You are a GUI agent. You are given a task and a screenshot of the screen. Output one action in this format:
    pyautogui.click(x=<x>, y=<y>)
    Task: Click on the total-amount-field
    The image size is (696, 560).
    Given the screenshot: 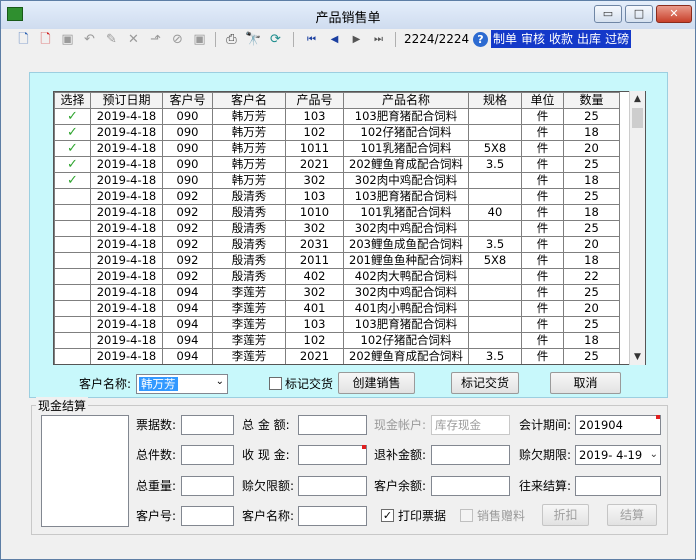 What is the action you would take?
    pyautogui.click(x=332, y=425)
    